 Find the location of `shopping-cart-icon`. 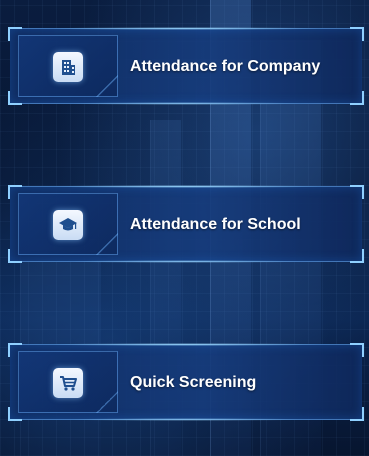

shopping-cart-icon is located at coordinates (68, 383).